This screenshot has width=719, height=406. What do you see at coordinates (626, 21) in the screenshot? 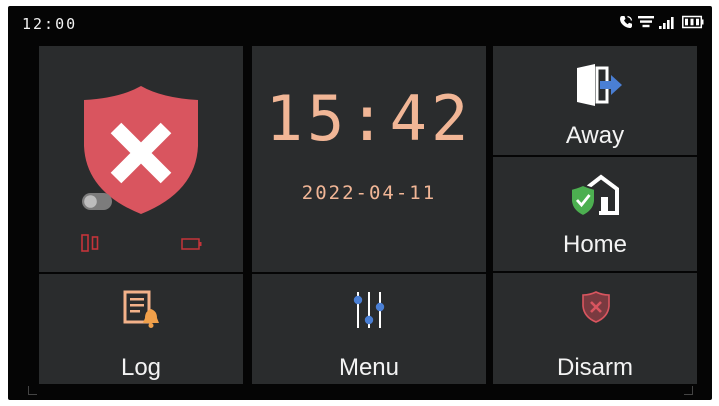
I see `phone-icon` at bounding box center [626, 21].